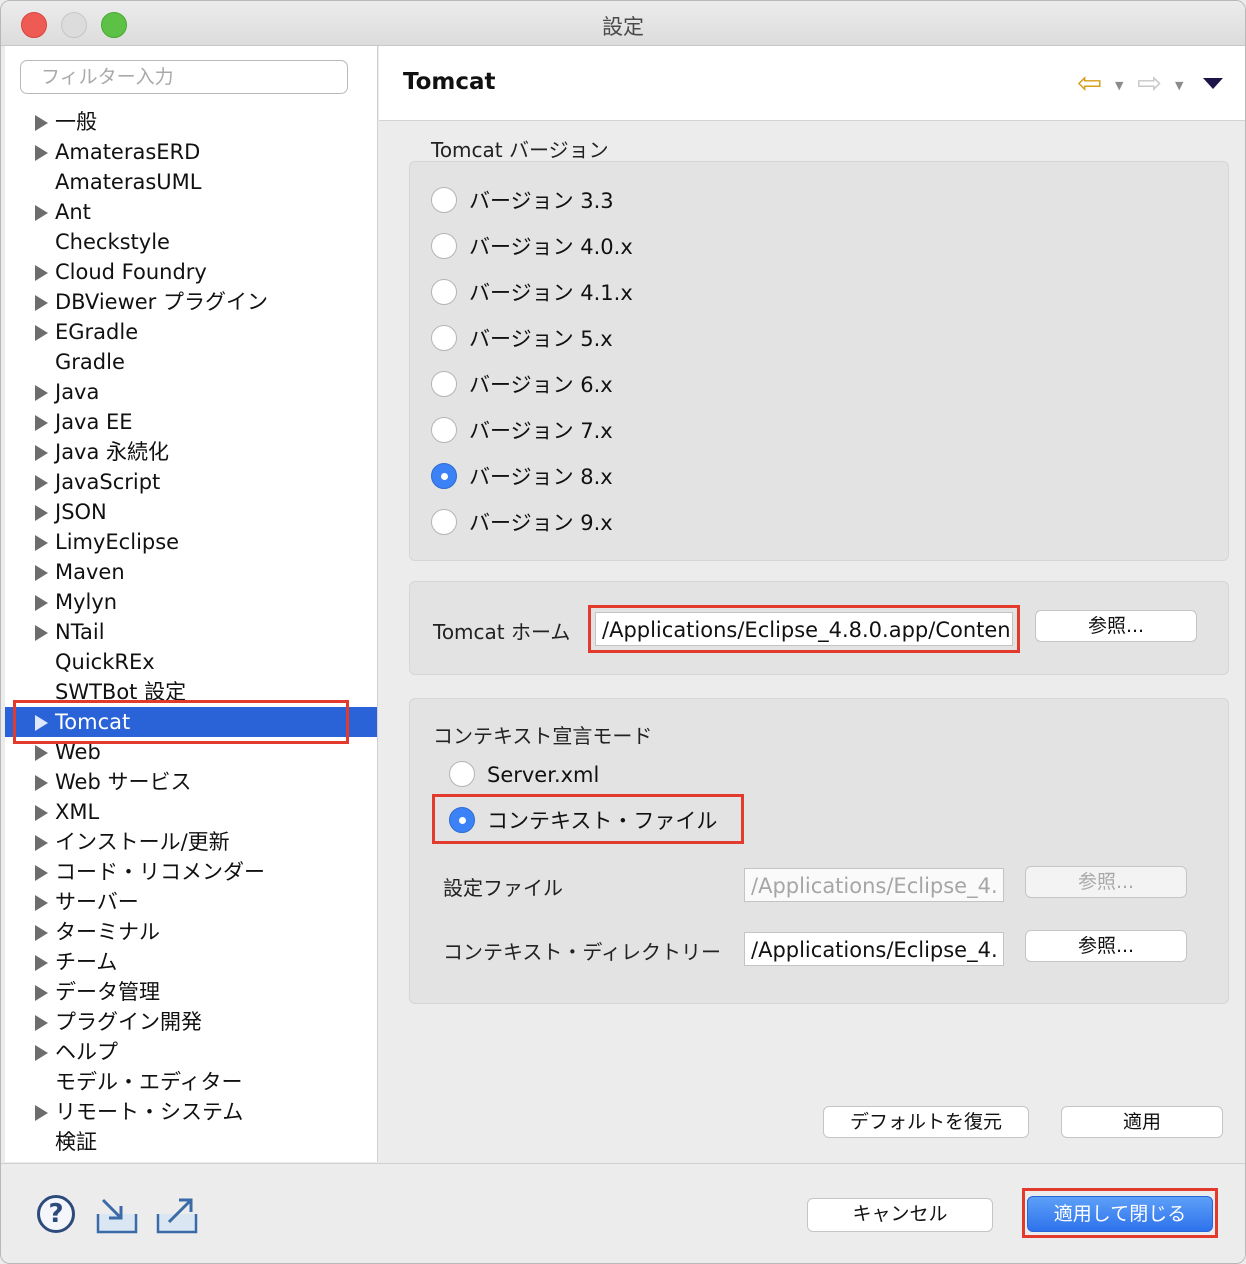  What do you see at coordinates (78, 752) in the screenshot?
I see `tree-item-label: Web` at bounding box center [78, 752].